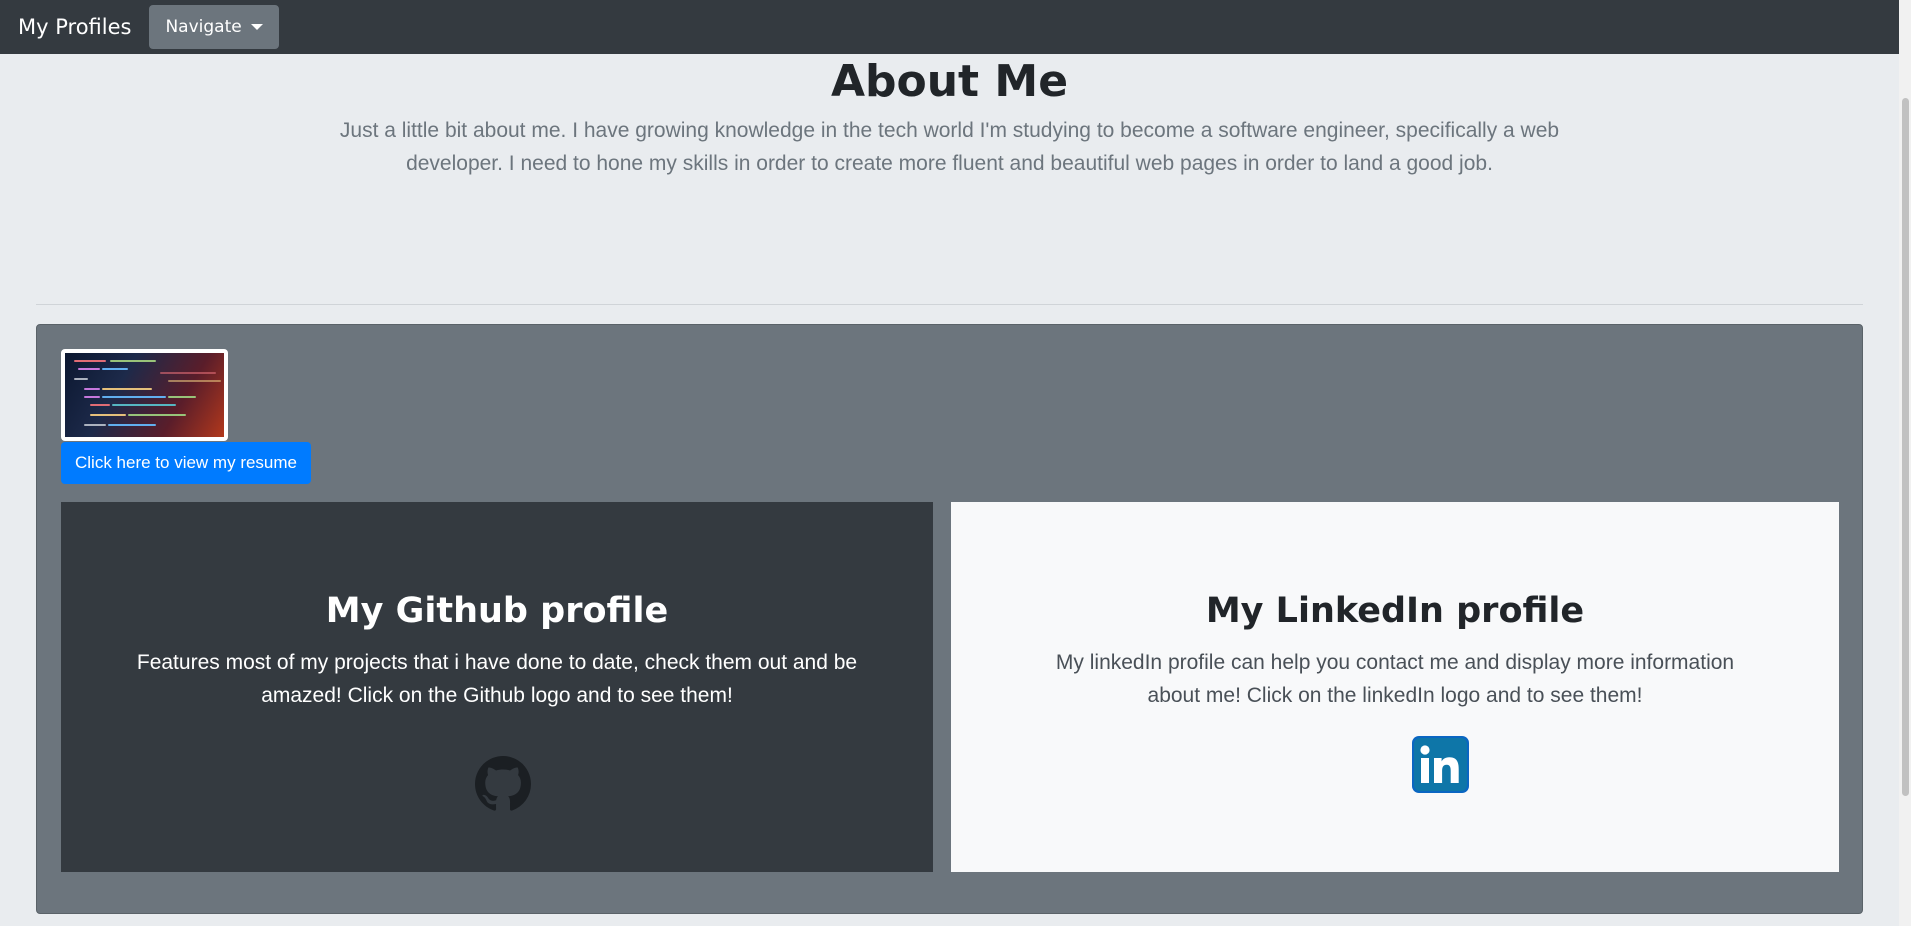  What do you see at coordinates (497, 611) in the screenshot?
I see `github-card-title: My Github profile` at bounding box center [497, 611].